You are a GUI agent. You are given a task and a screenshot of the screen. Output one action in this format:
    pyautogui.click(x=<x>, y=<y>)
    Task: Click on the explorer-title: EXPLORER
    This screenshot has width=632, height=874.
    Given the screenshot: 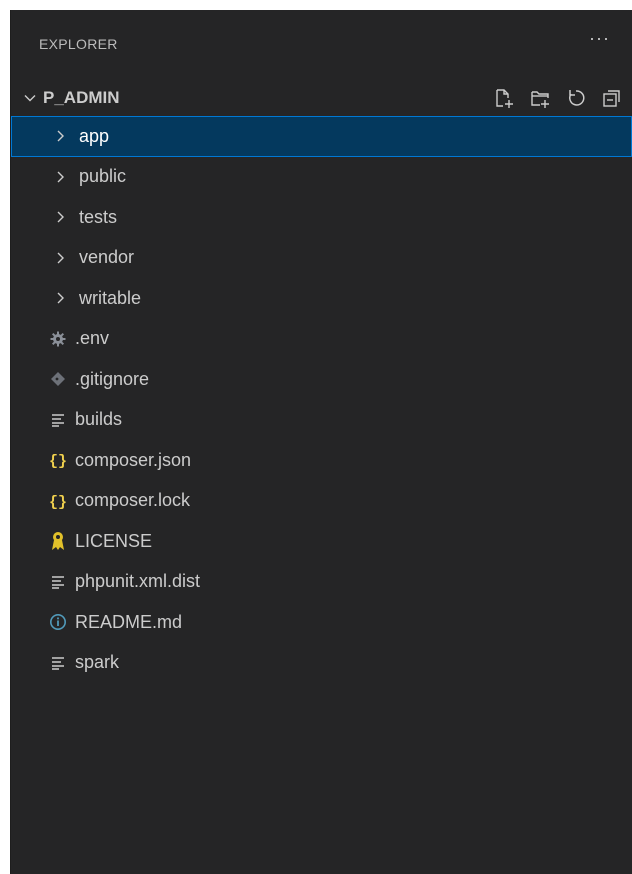 What is the action you would take?
    pyautogui.click(x=78, y=44)
    